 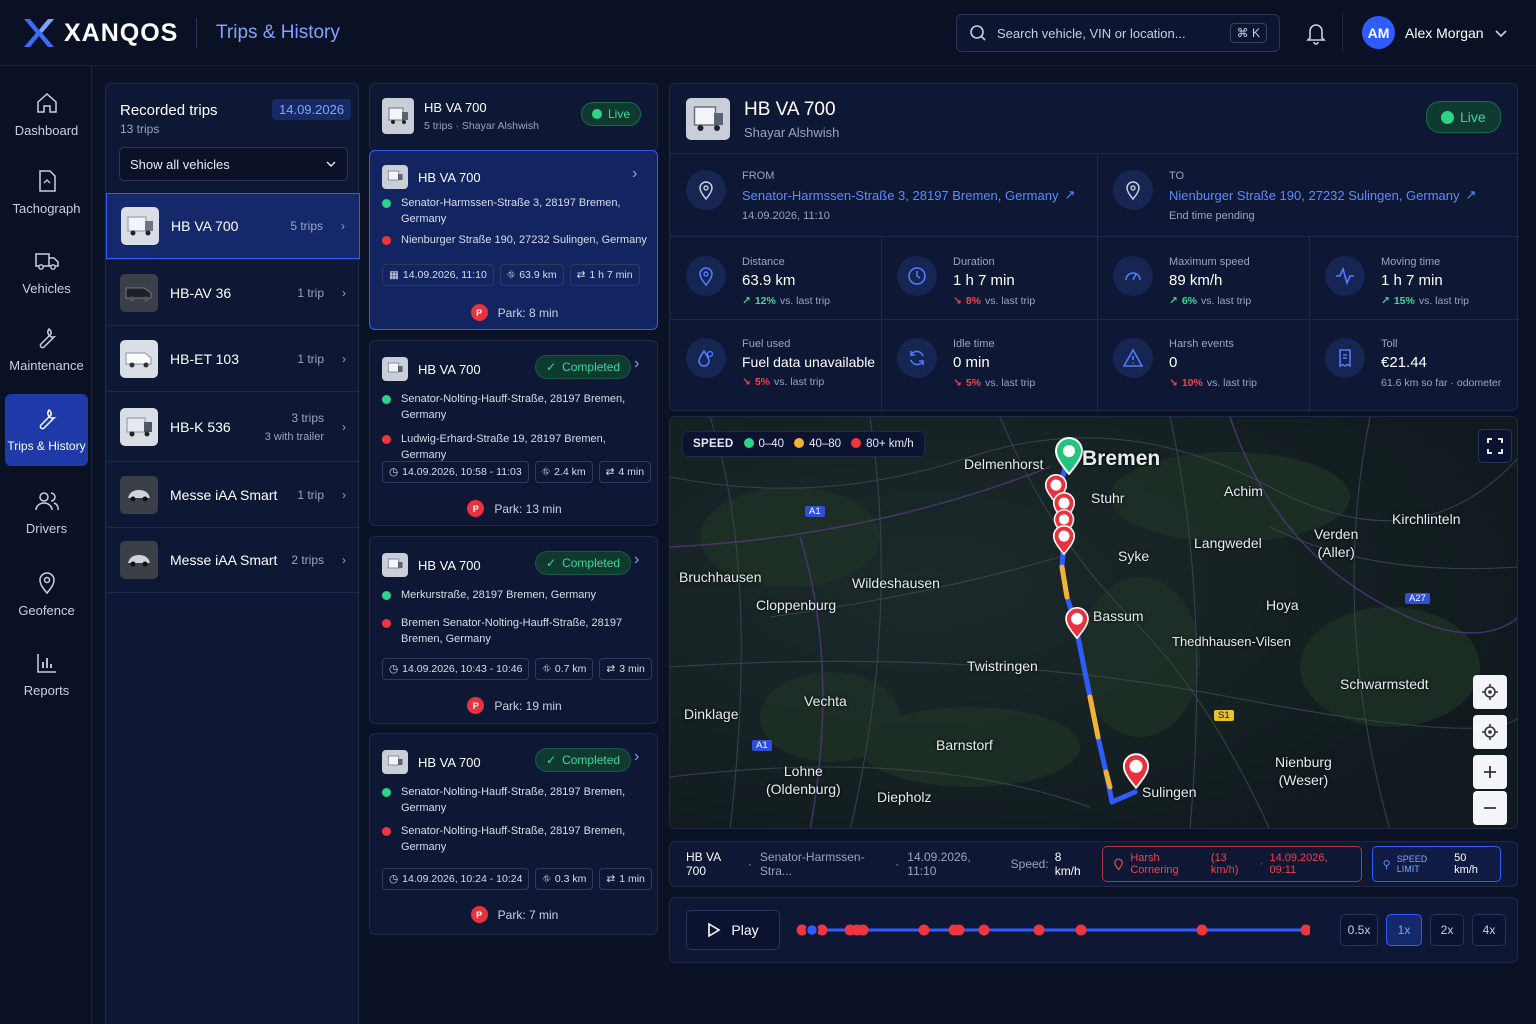 I want to click on zoom-in-button, so click(x=1490, y=772).